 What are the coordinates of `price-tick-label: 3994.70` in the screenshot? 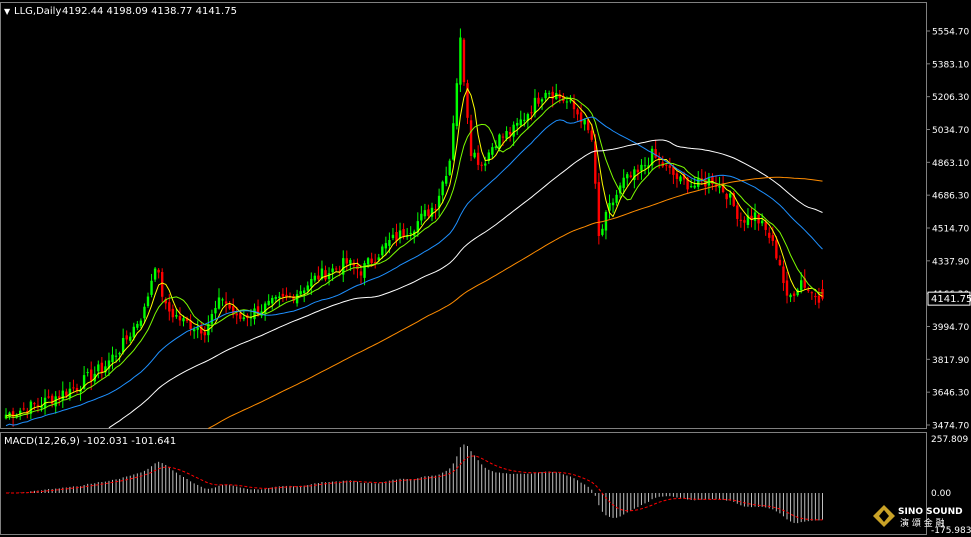 It's located at (950, 328).